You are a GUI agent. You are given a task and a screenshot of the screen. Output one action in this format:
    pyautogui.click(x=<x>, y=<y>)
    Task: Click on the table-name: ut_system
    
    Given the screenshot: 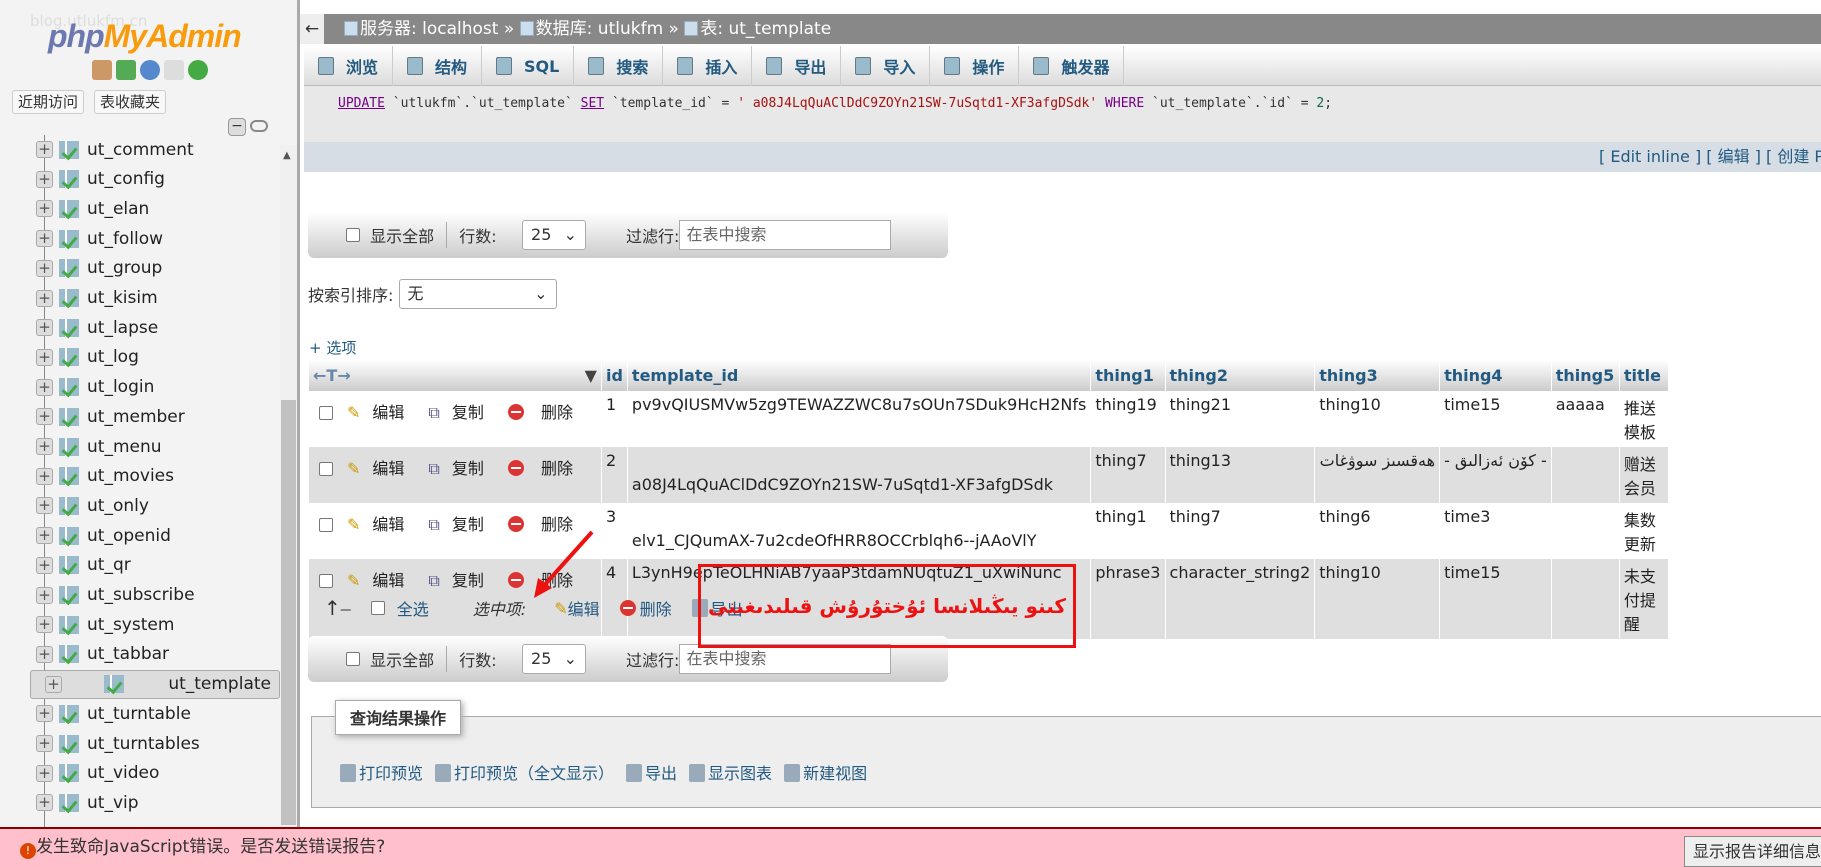 What is the action you would take?
    pyautogui.click(x=130, y=625)
    